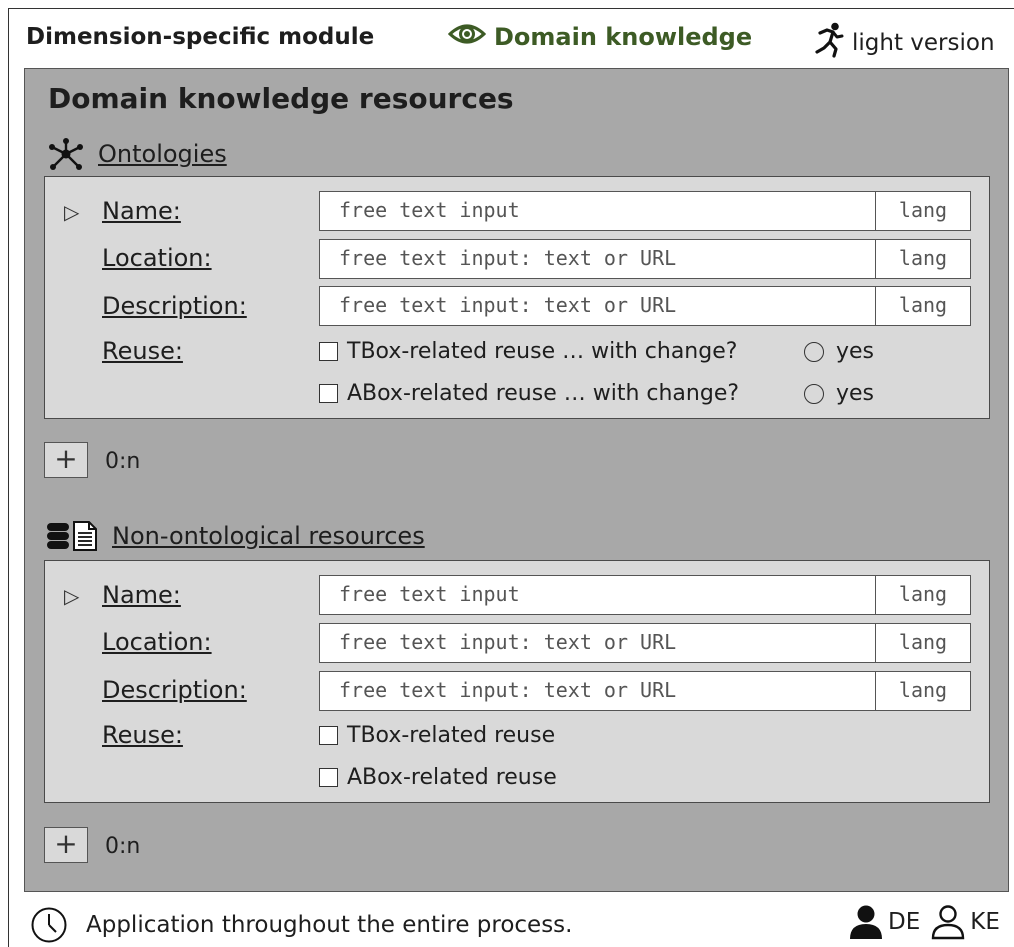 This screenshot has width=1014, height=947. I want to click on nonontological-description-label: Description:, so click(174, 690).